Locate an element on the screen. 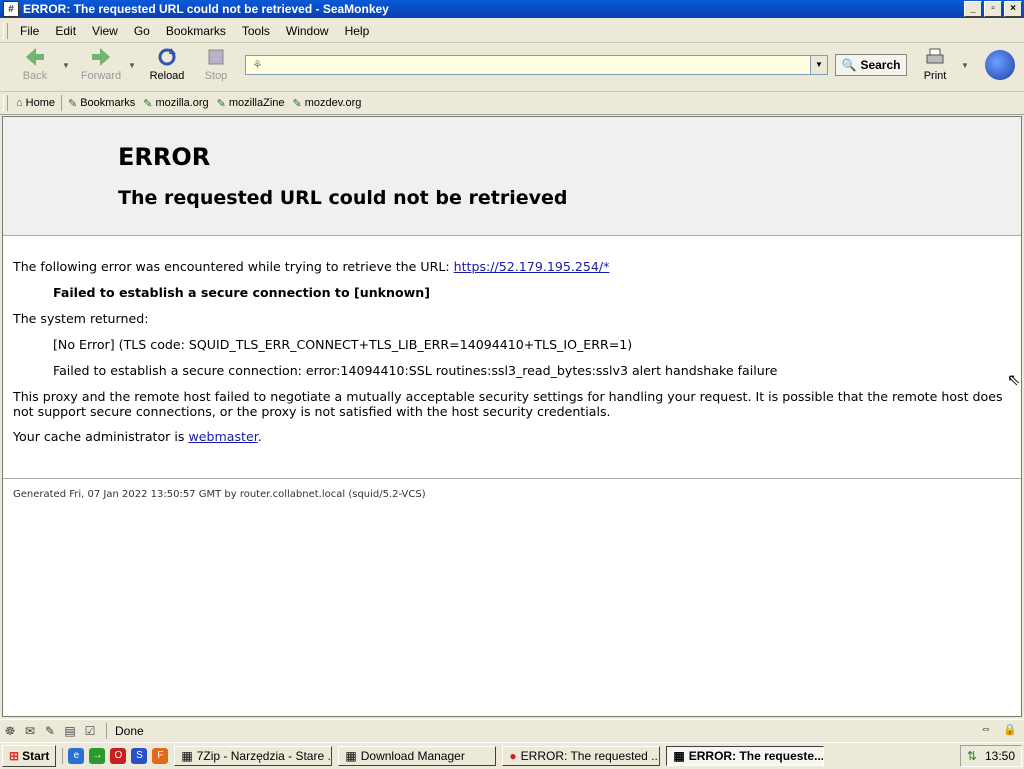 This screenshot has height=769, width=1024. bookmark-mozdev: ✎ mozdev.org is located at coordinates (327, 103).